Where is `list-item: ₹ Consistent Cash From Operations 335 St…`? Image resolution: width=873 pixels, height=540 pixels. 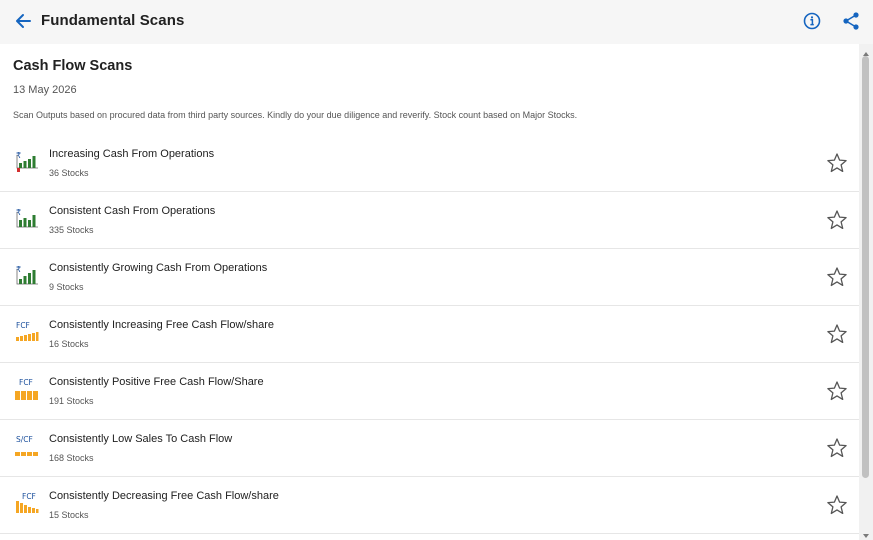 list-item: ₹ Consistent Cash From Operations 335 St… is located at coordinates (429, 220).